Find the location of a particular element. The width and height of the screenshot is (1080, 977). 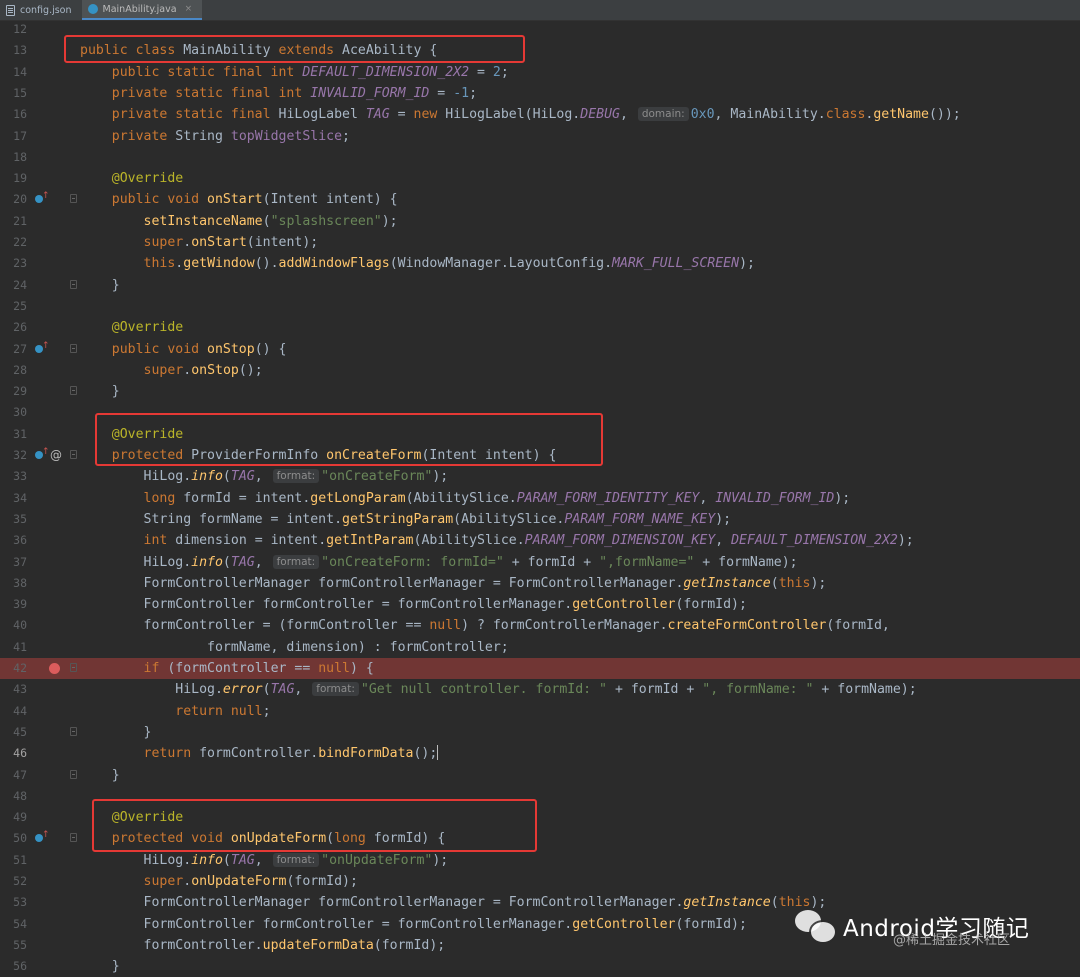

code-text: super.onStart(intent); is located at coordinates (199, 242).